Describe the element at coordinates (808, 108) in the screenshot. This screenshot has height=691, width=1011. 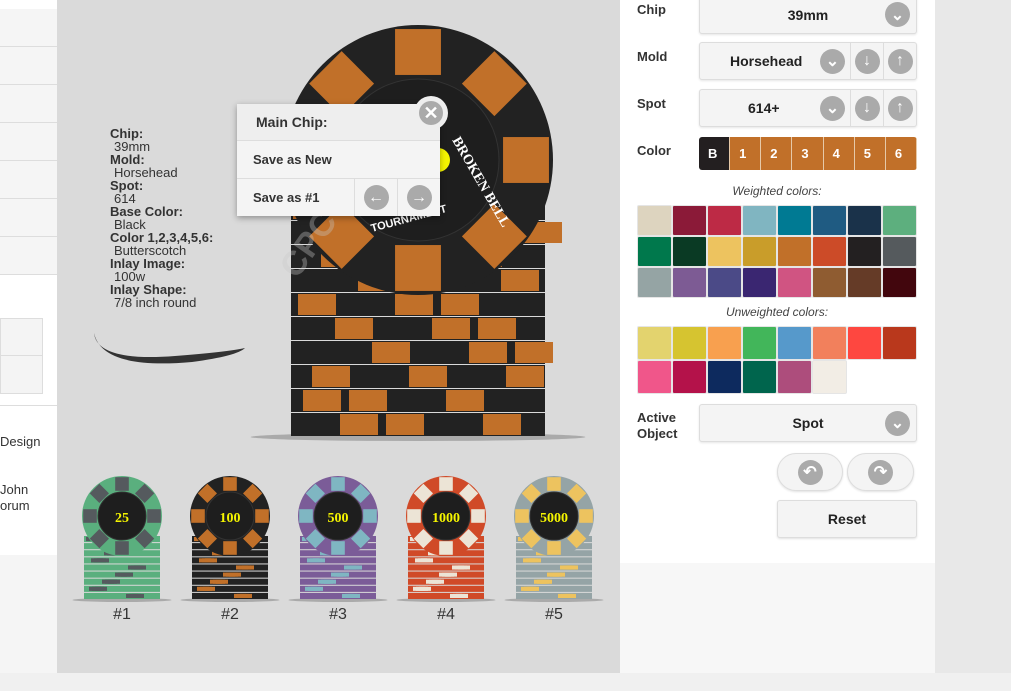
I see `spot-select: 614+ ⌄ ↓ ↑` at that location.